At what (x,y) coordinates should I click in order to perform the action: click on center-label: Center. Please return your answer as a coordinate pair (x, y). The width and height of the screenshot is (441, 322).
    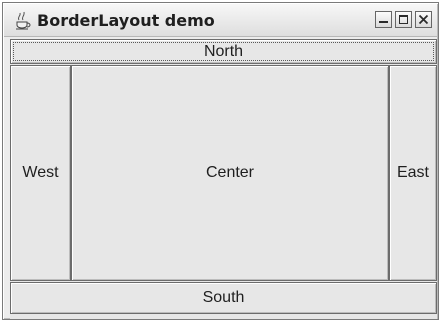
    Looking at the image, I should click on (230, 172).